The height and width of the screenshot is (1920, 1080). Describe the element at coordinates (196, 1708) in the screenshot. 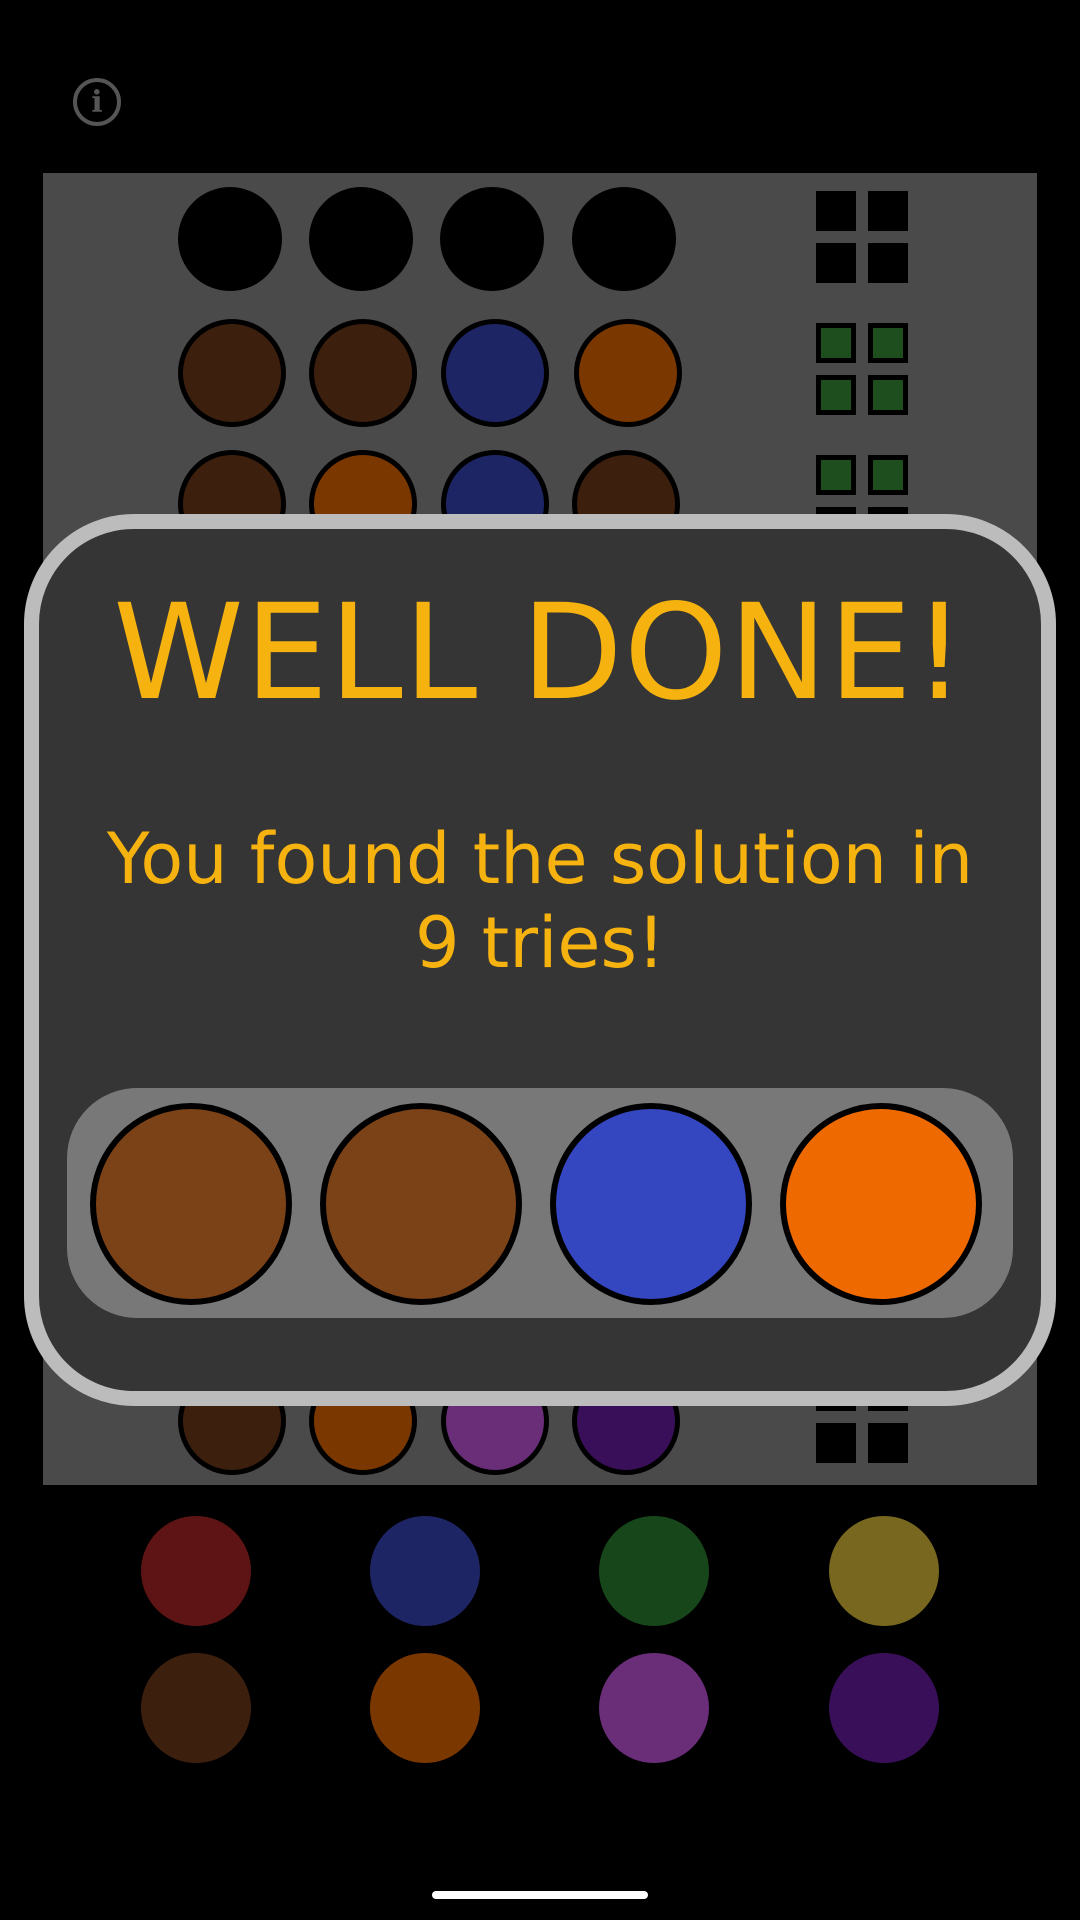

I see `palette-color-brown` at that location.